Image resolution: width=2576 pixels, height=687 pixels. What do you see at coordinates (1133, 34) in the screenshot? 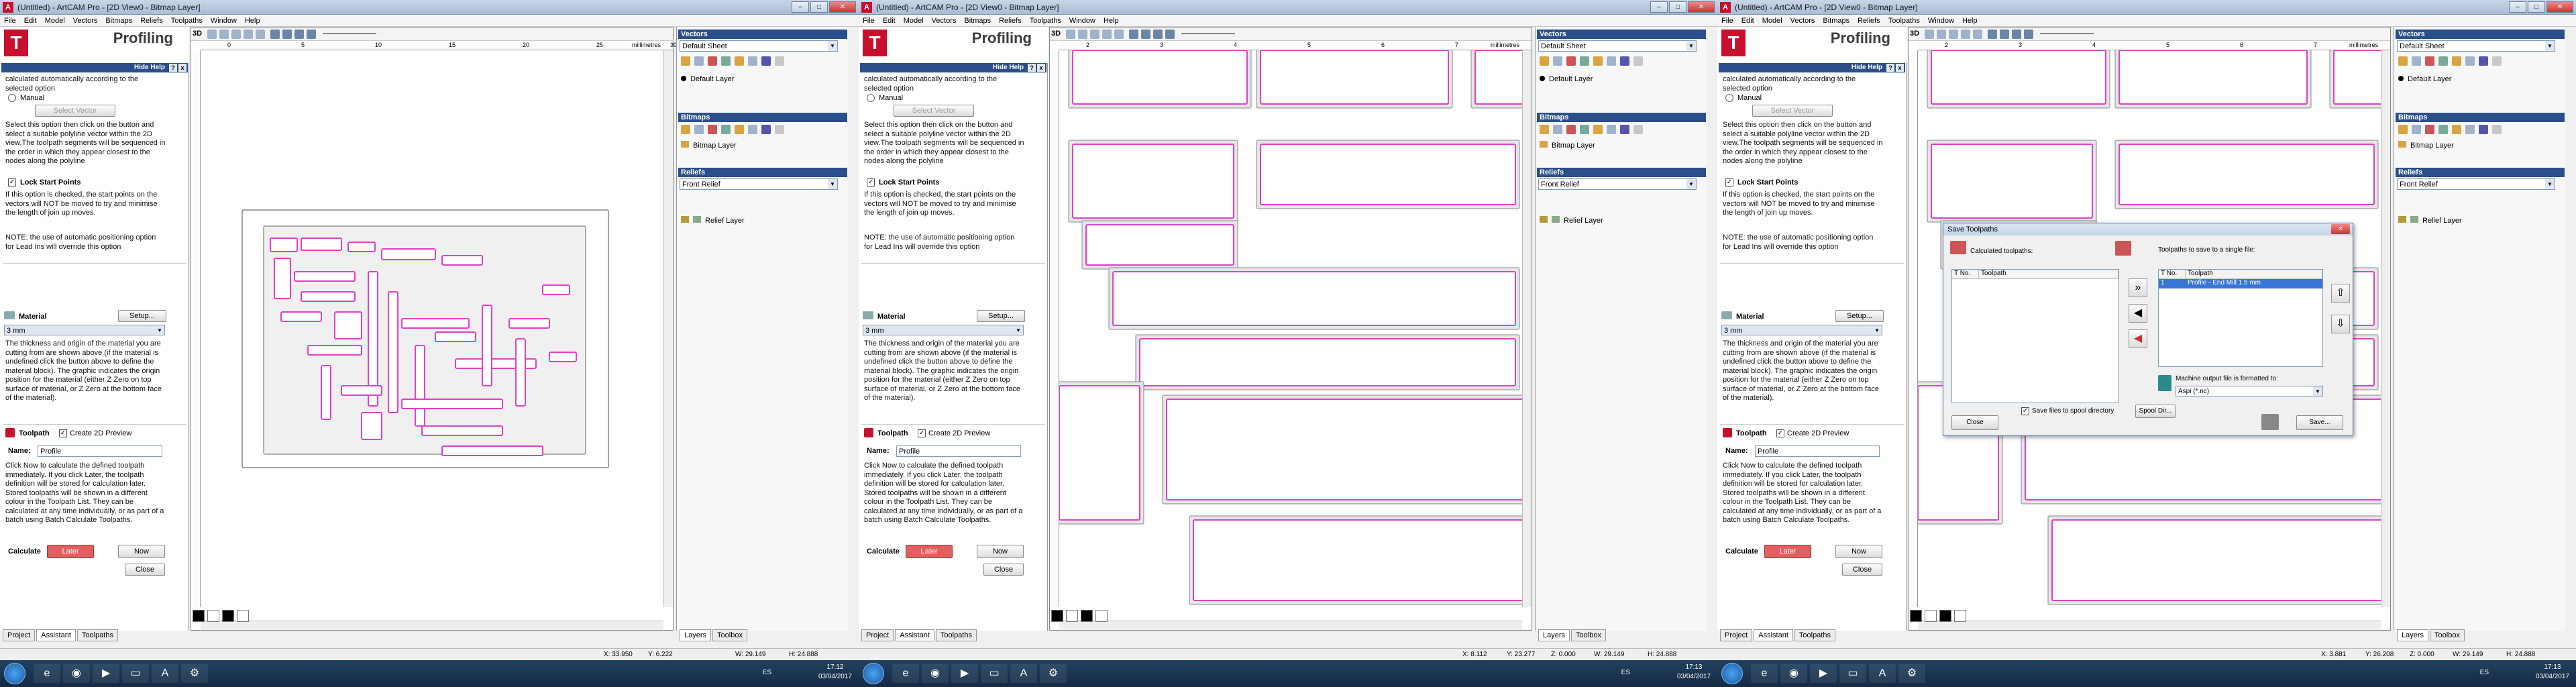
I see `grid-icon` at bounding box center [1133, 34].